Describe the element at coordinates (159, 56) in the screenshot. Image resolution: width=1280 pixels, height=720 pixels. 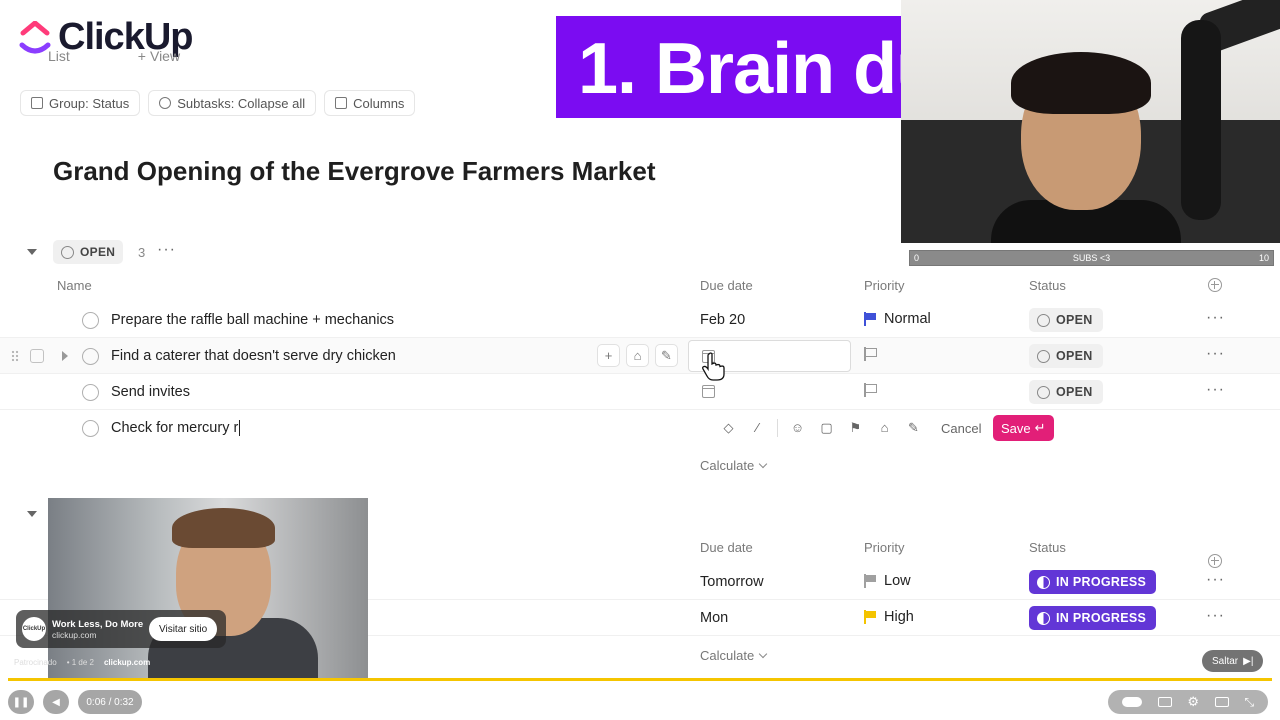
I see `tab-add-view: + View` at that location.